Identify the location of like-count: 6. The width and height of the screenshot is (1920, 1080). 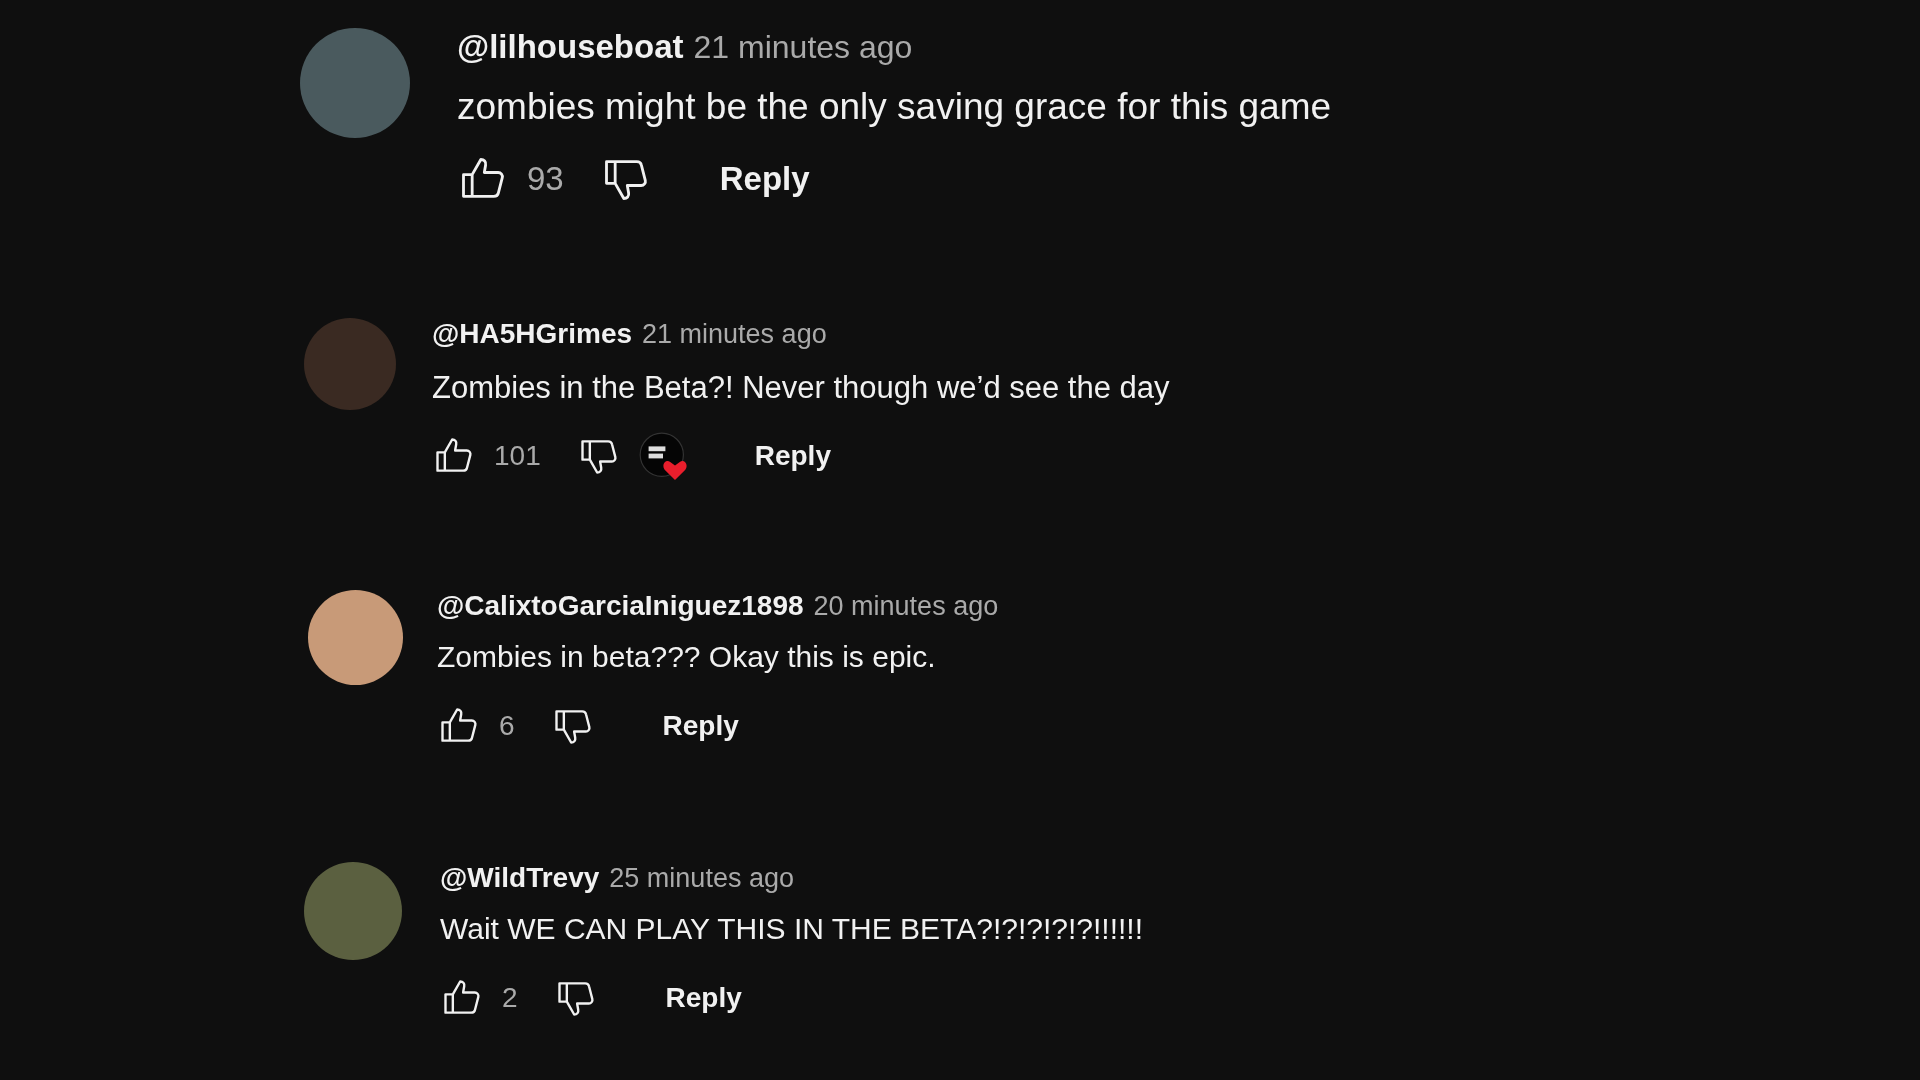
(507, 726).